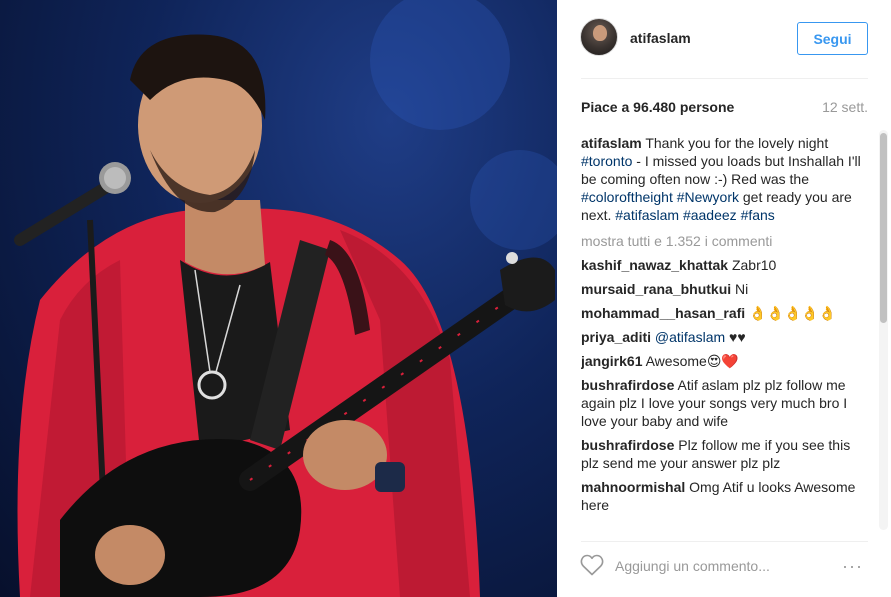 Image resolution: width=891 pixels, height=597 pixels. I want to click on header-divider, so click(724, 78).